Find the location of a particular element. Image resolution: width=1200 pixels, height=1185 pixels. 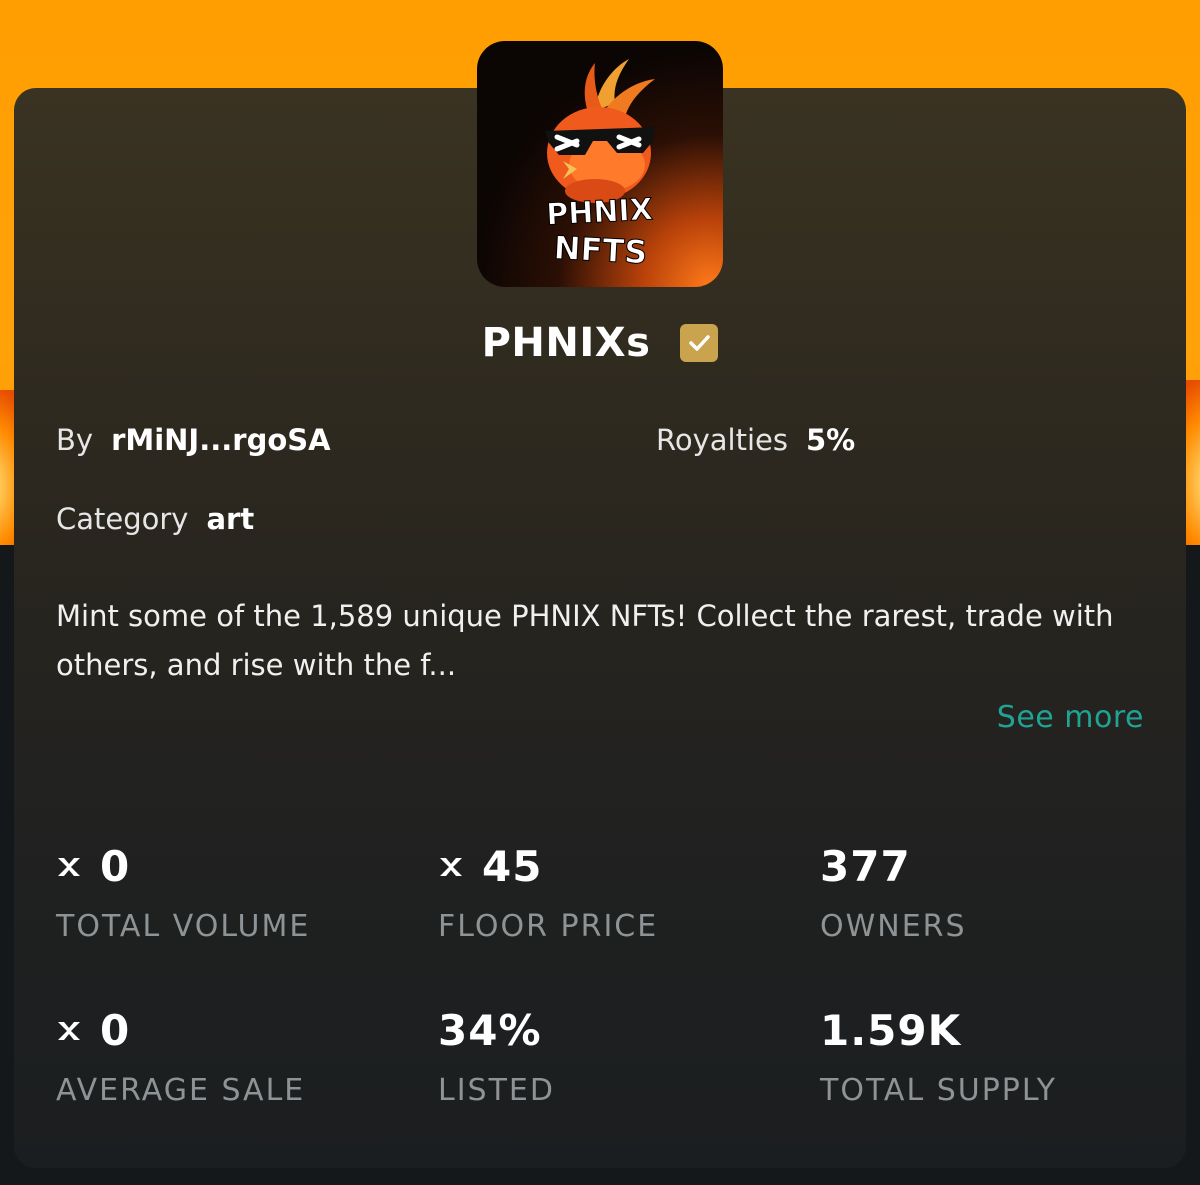

collection-title: PHNIXs is located at coordinates (600, 343).